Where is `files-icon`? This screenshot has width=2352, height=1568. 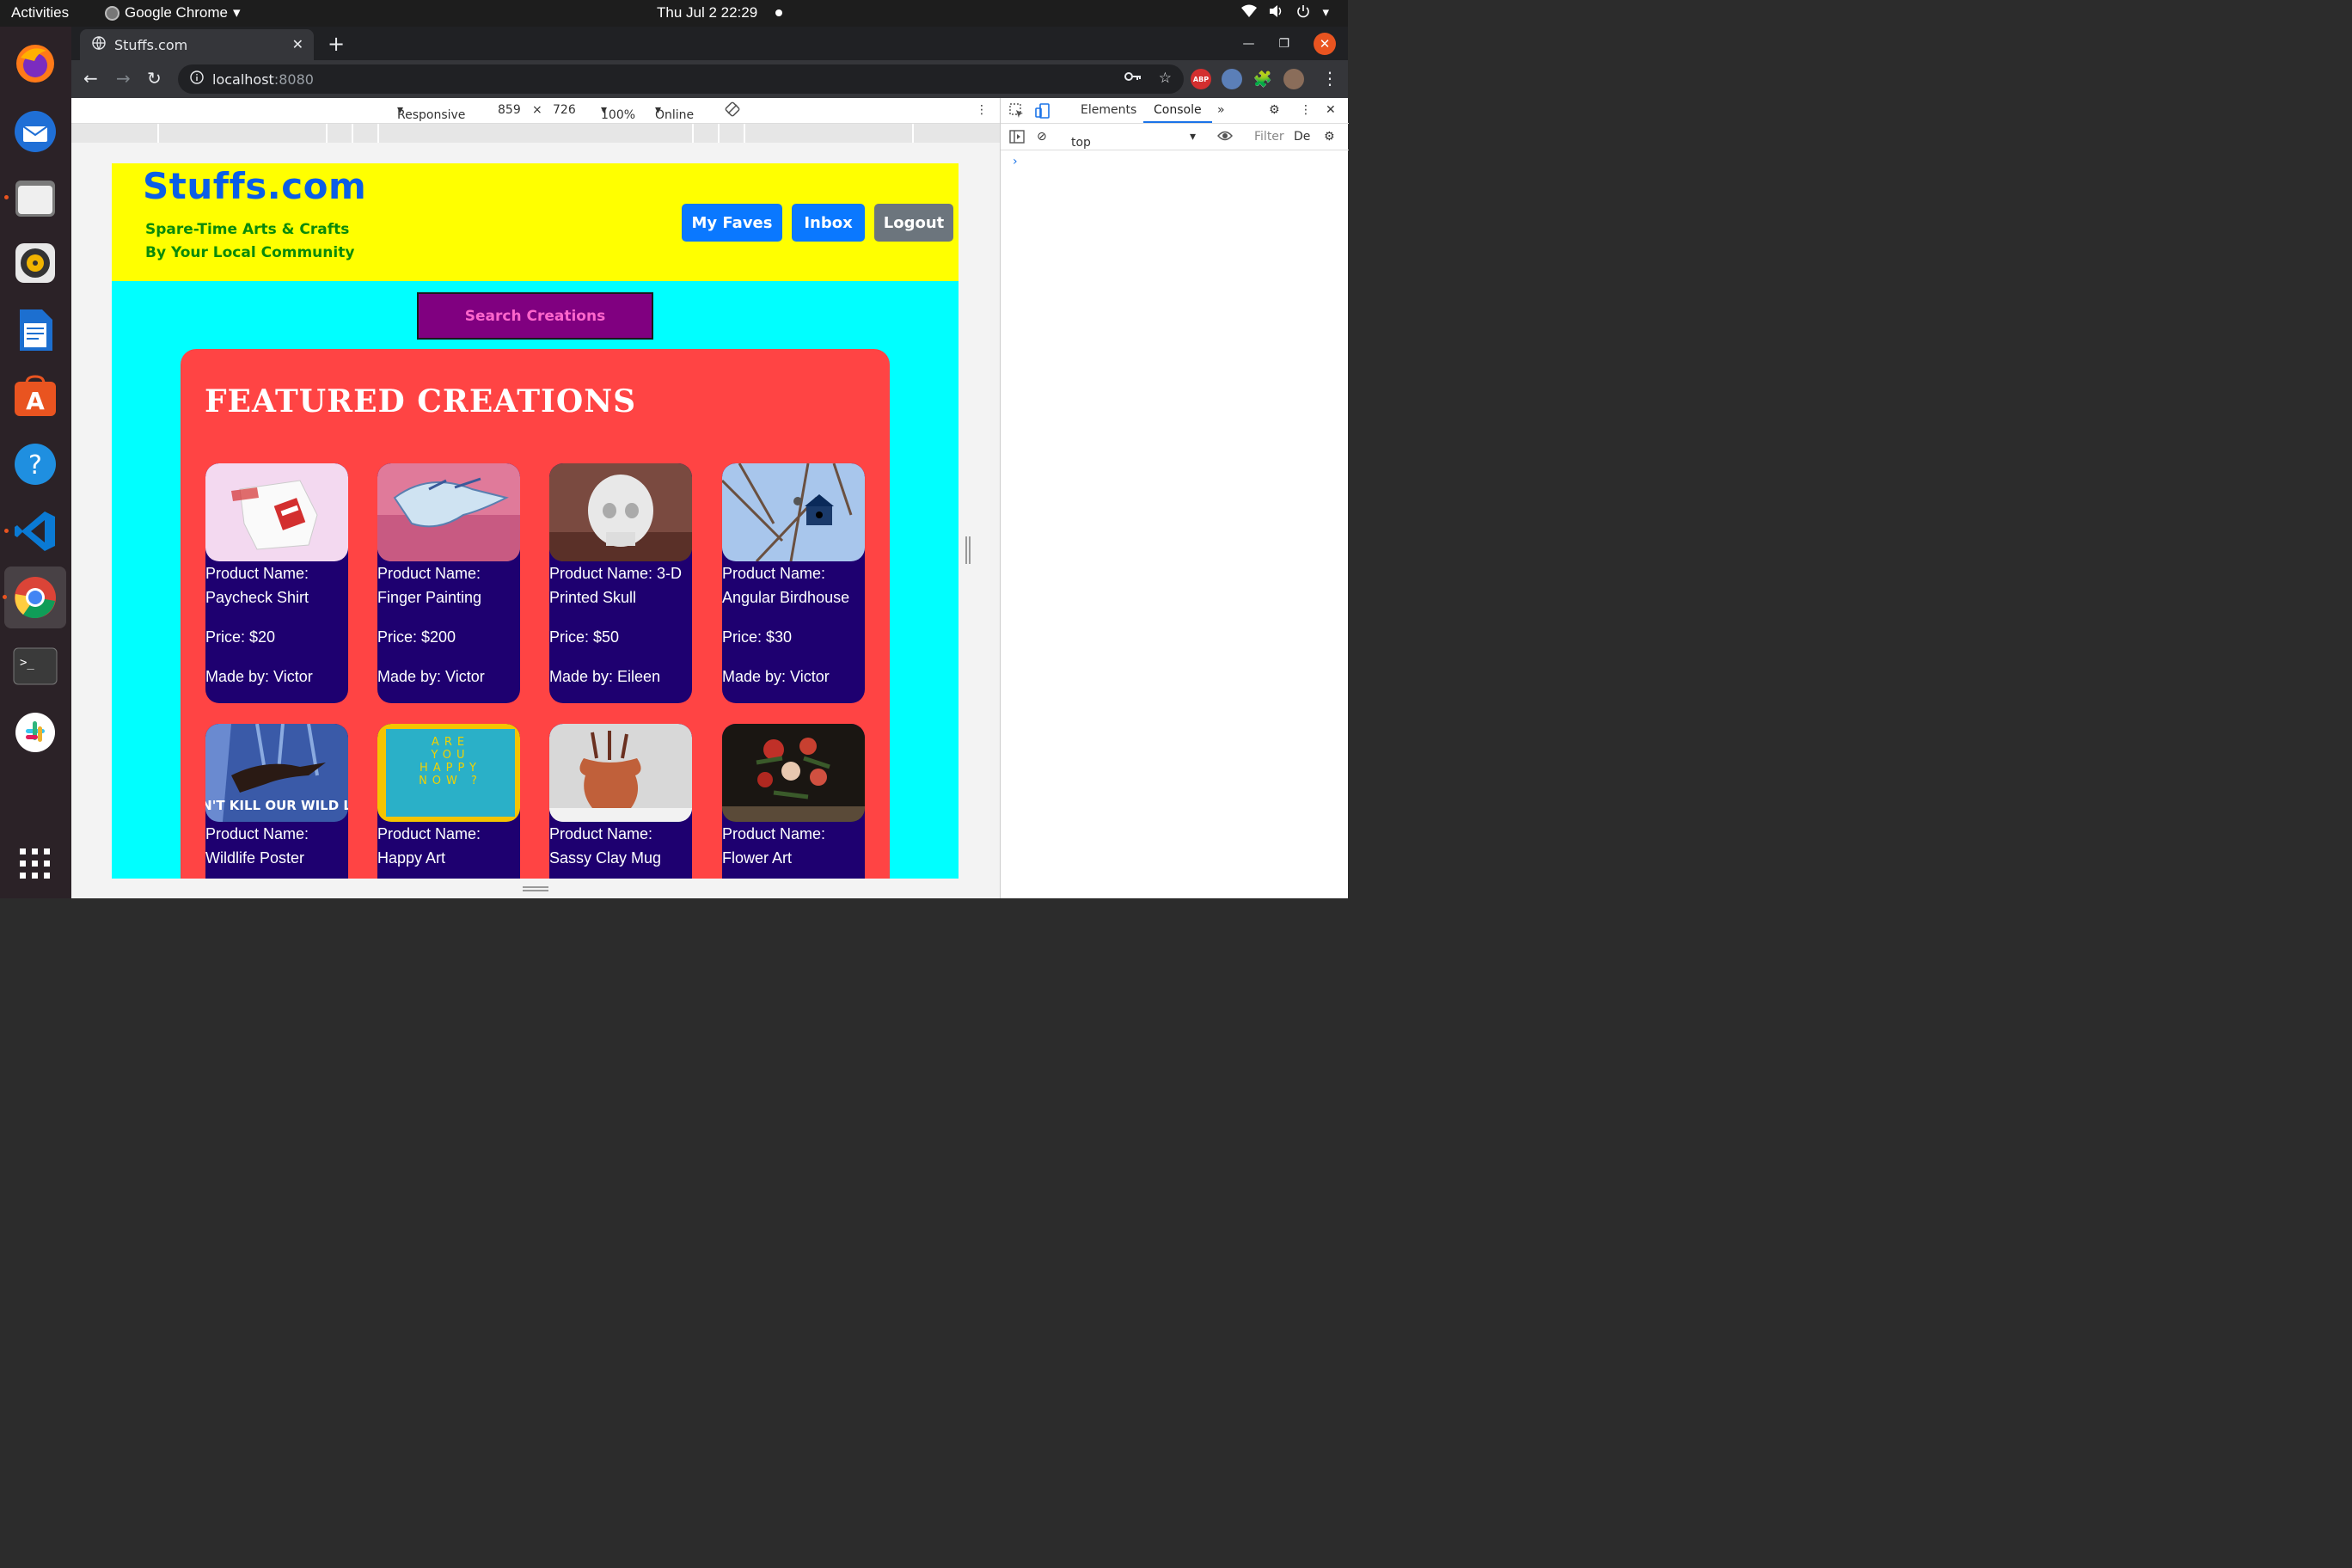 files-icon is located at coordinates (31, 198).